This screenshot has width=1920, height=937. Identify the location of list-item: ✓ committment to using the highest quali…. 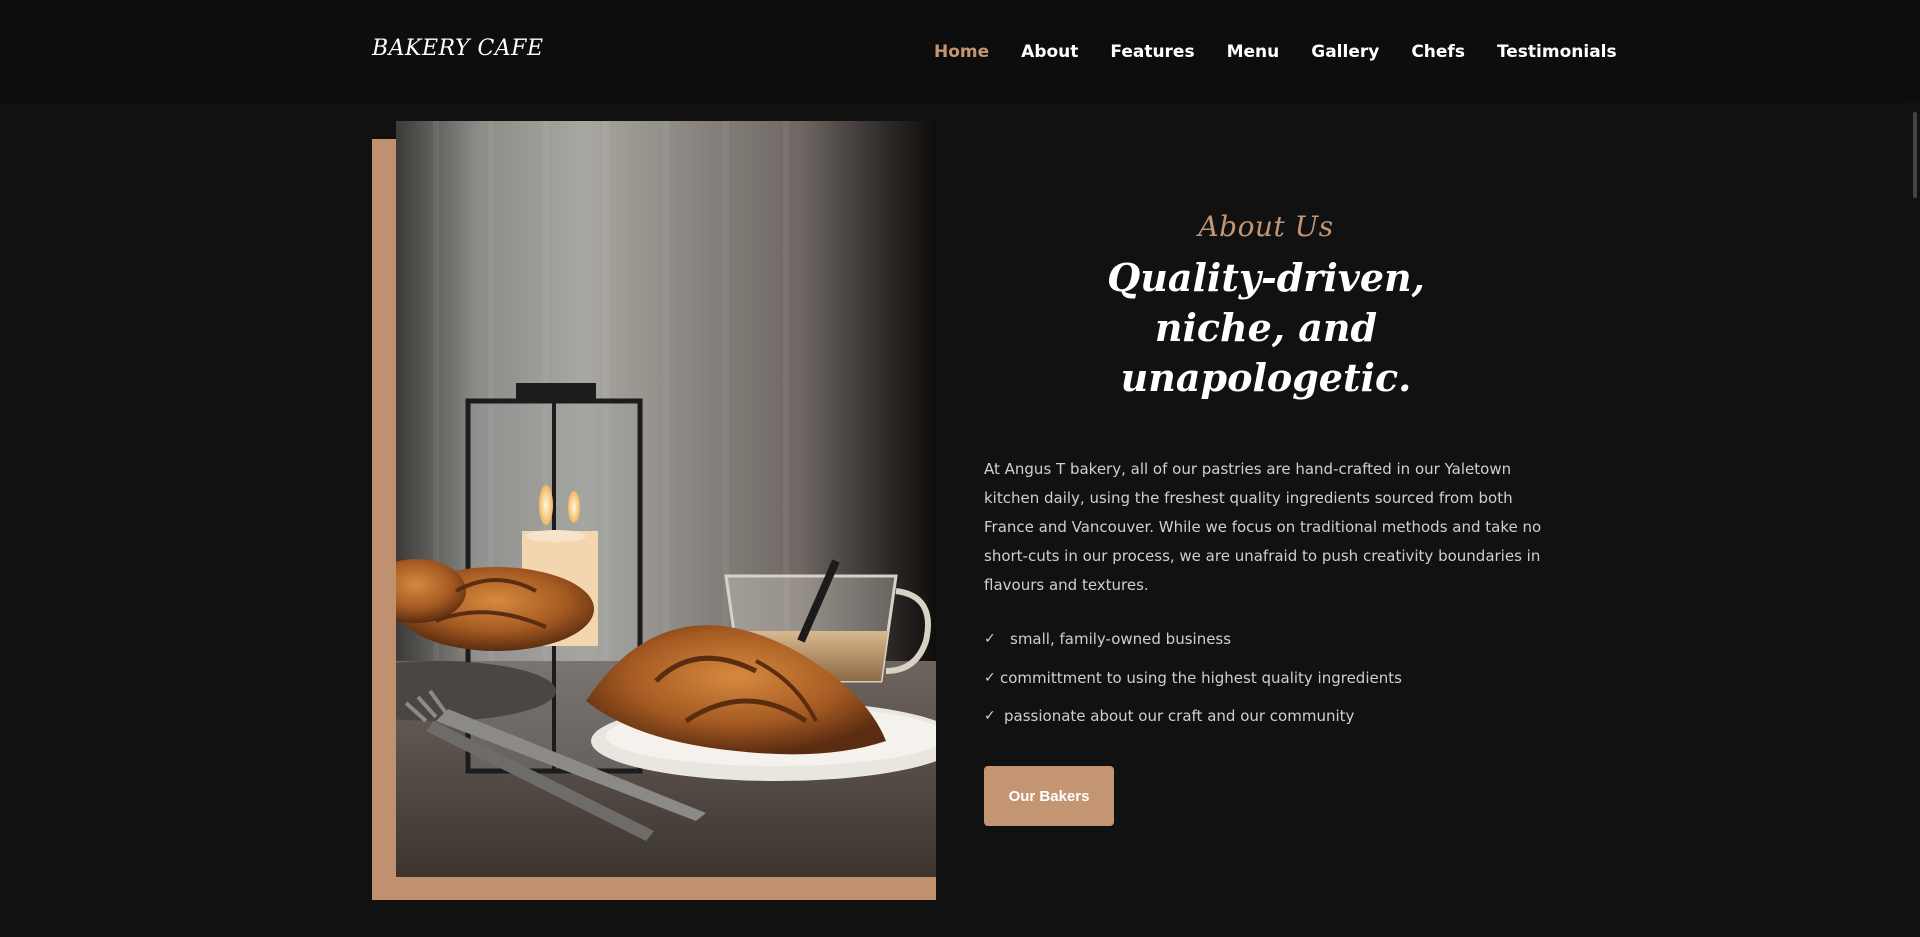
(1266, 678).